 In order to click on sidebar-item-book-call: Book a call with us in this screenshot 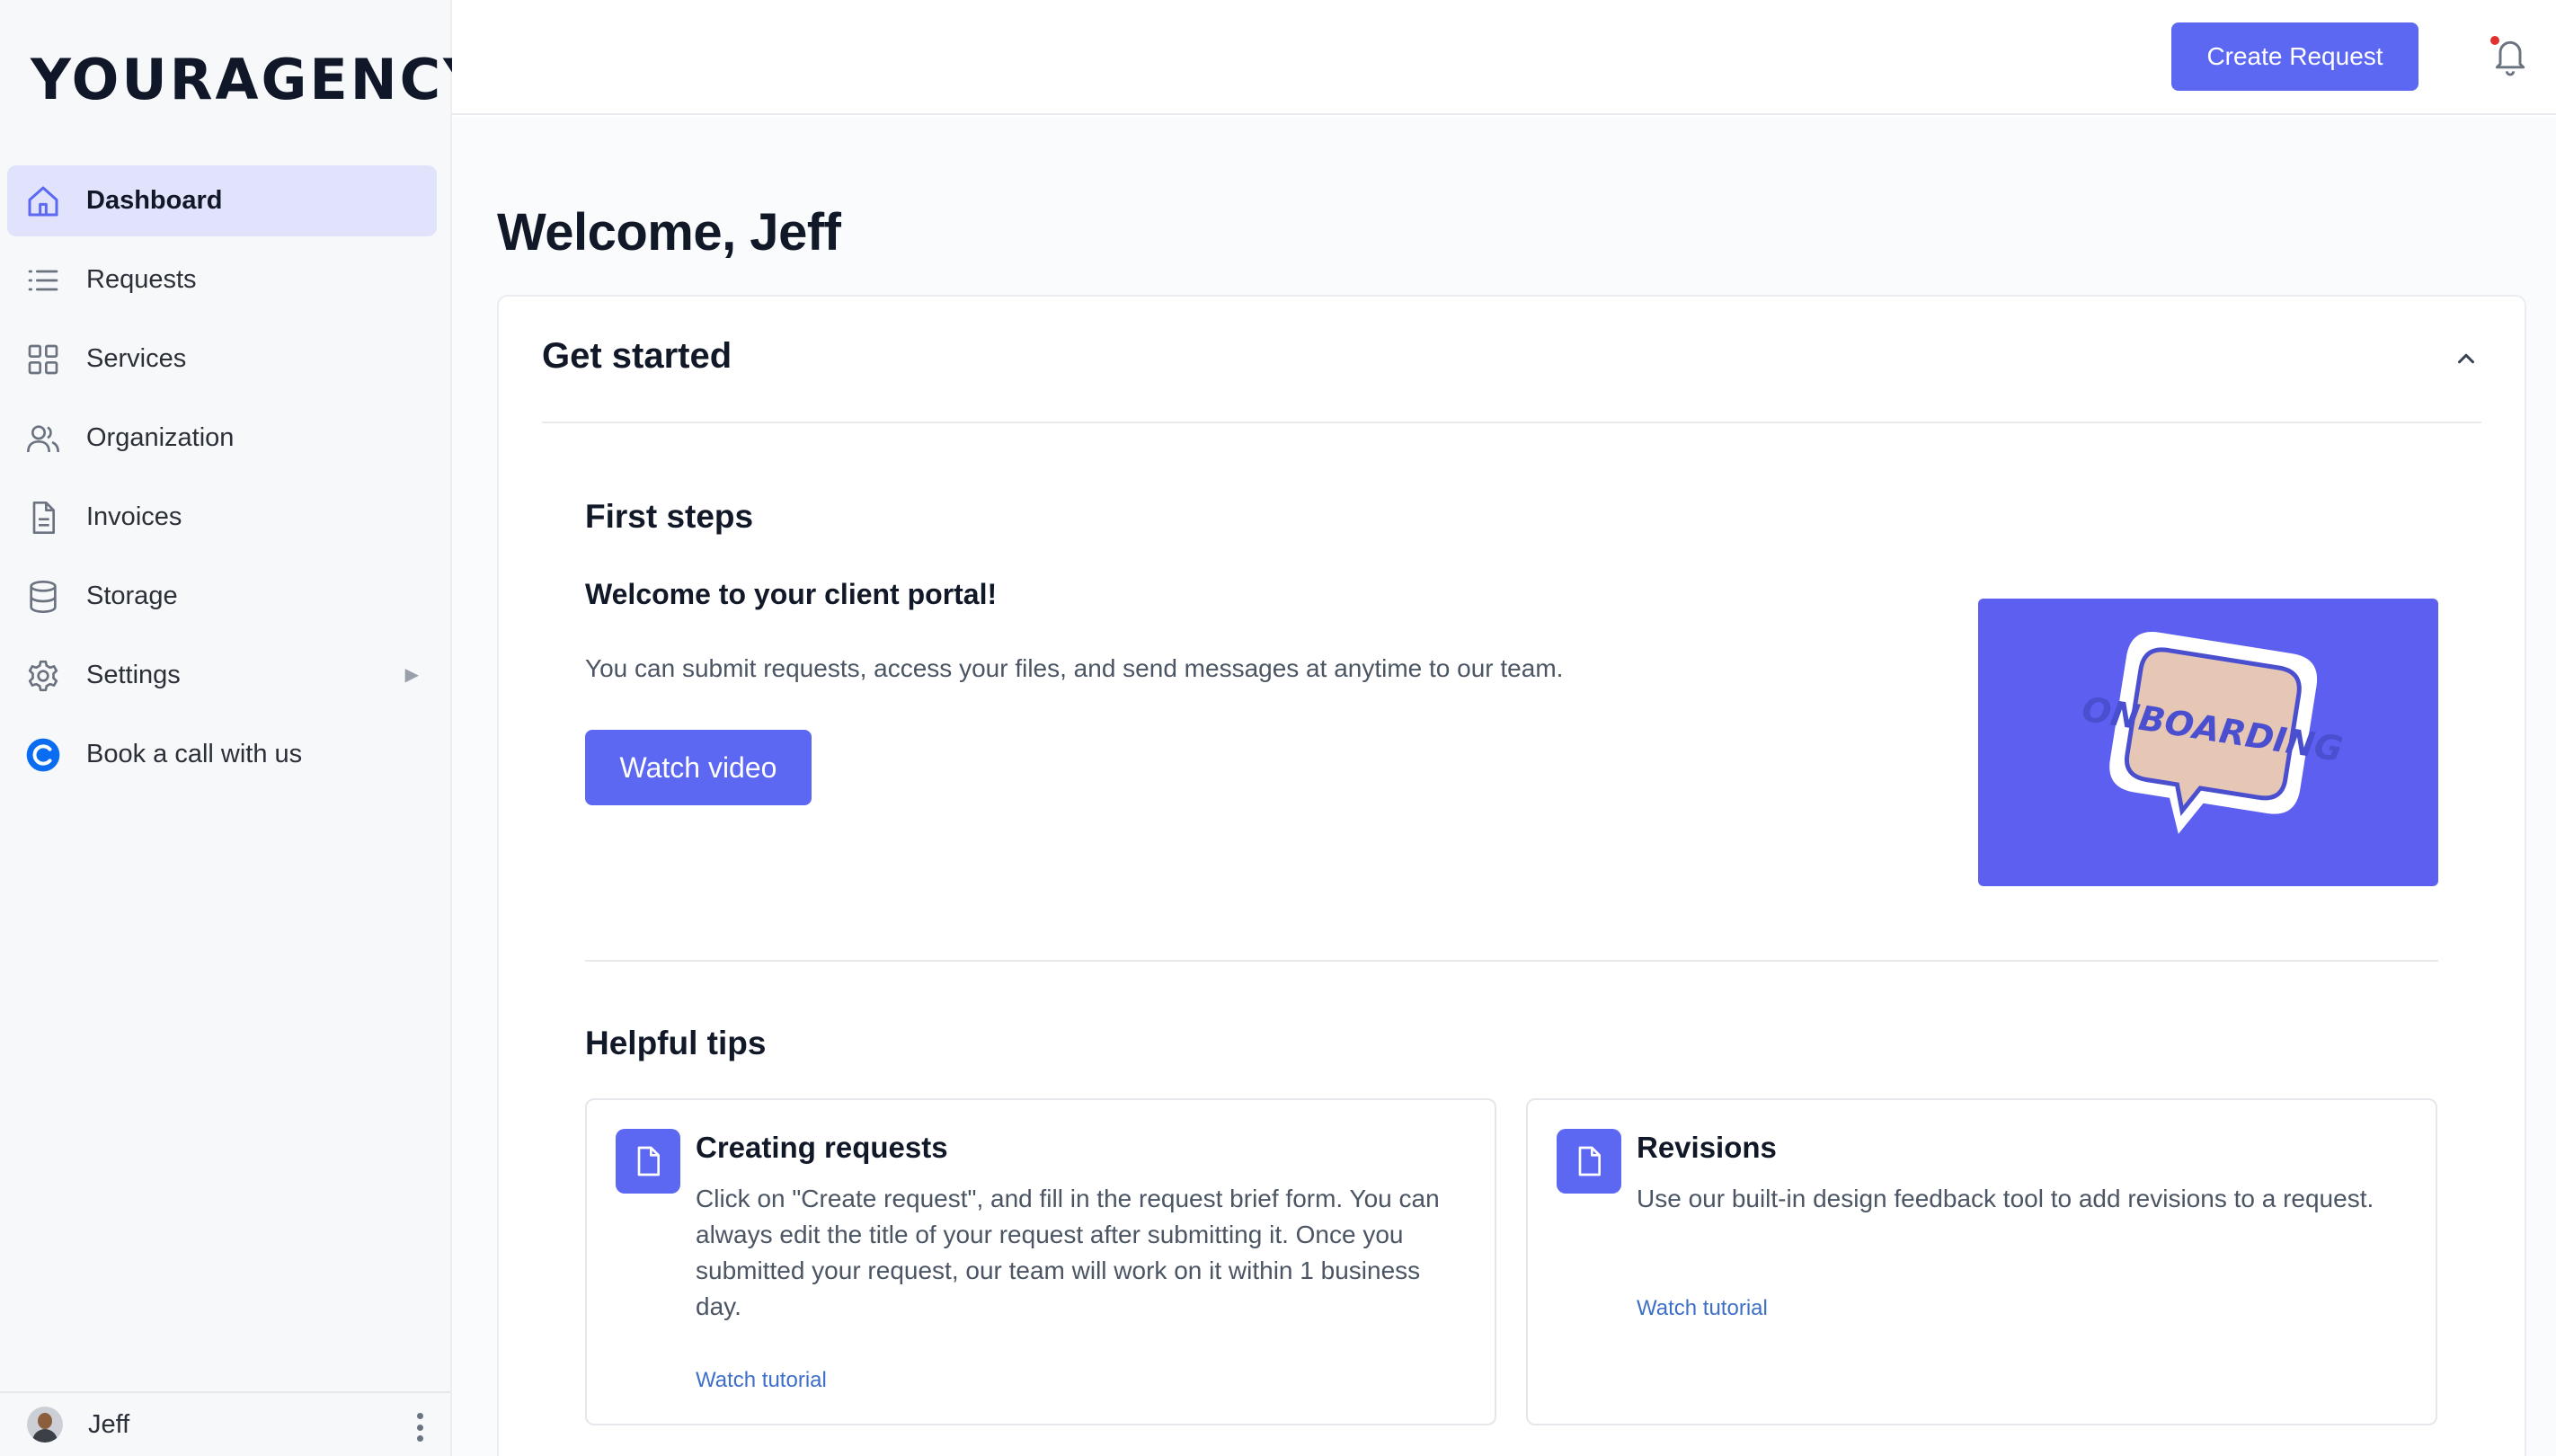, I will do `click(222, 754)`.